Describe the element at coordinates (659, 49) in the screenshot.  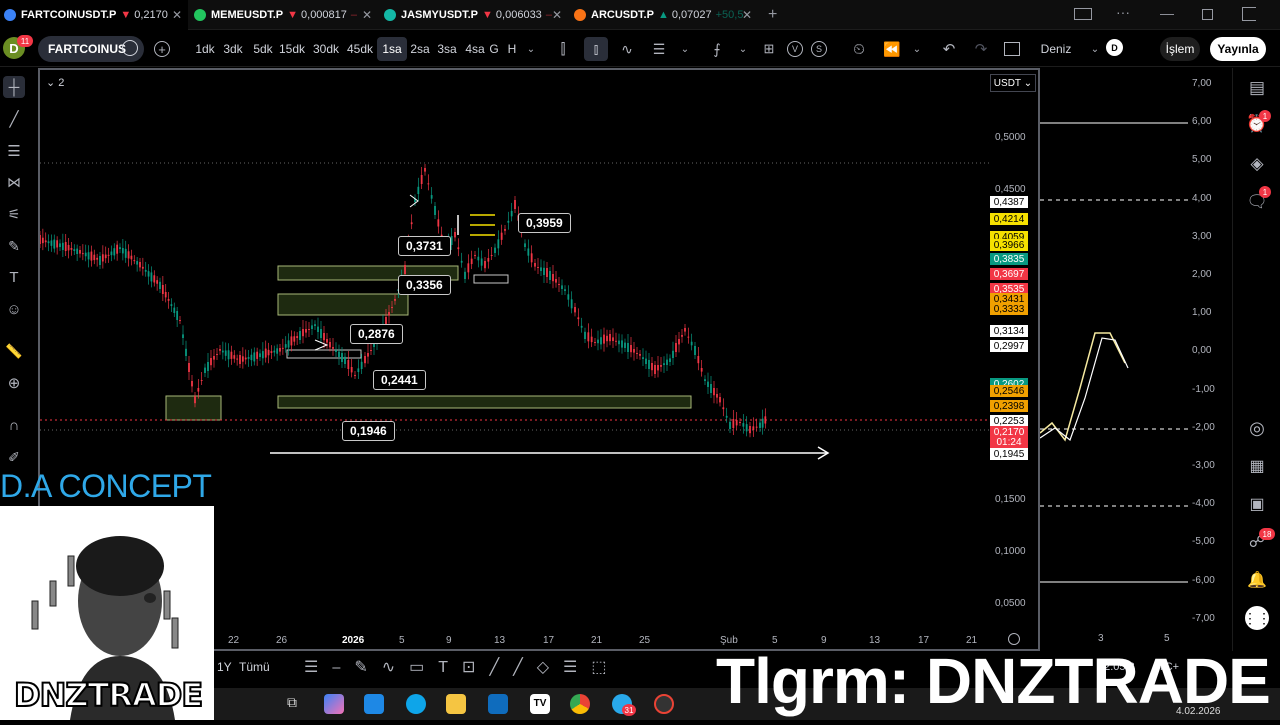
I see `indicators-icon: ☰` at that location.